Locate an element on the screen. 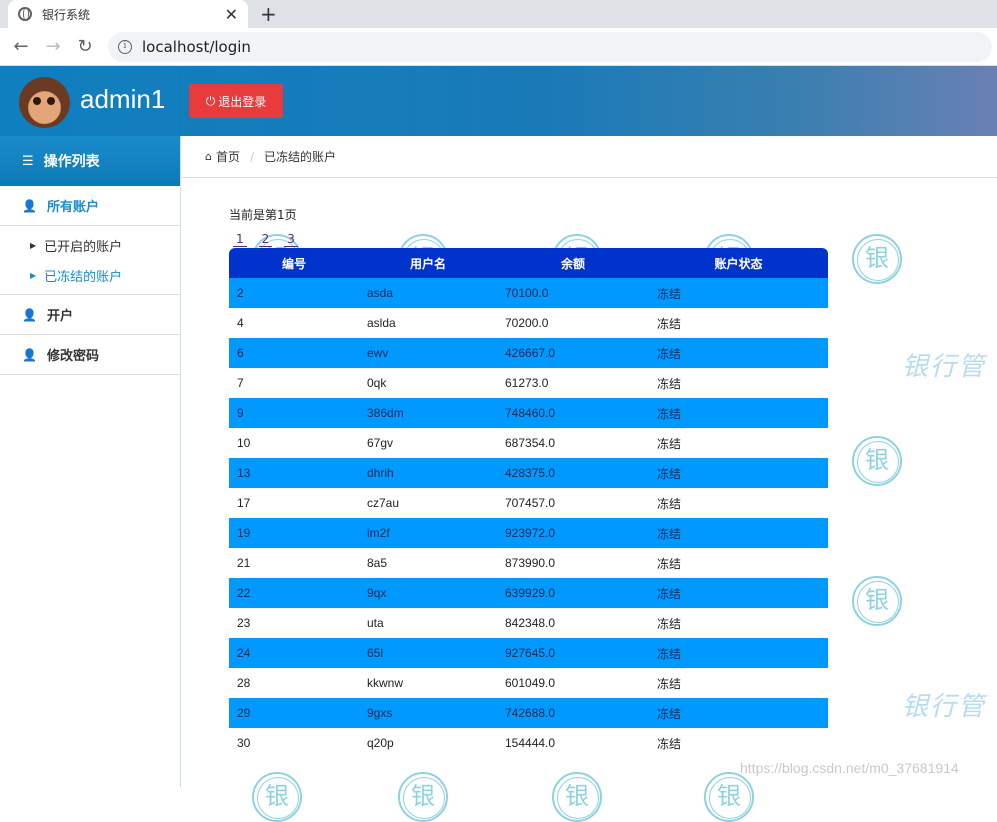 This screenshot has height=822, width=997. table-cell: uta is located at coordinates (375, 623).